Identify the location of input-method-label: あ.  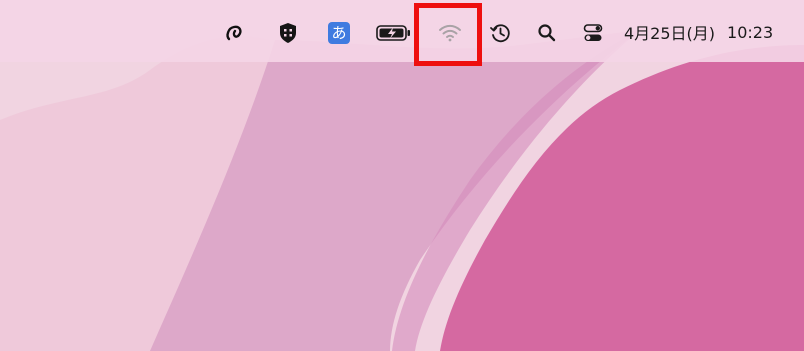
(339, 33).